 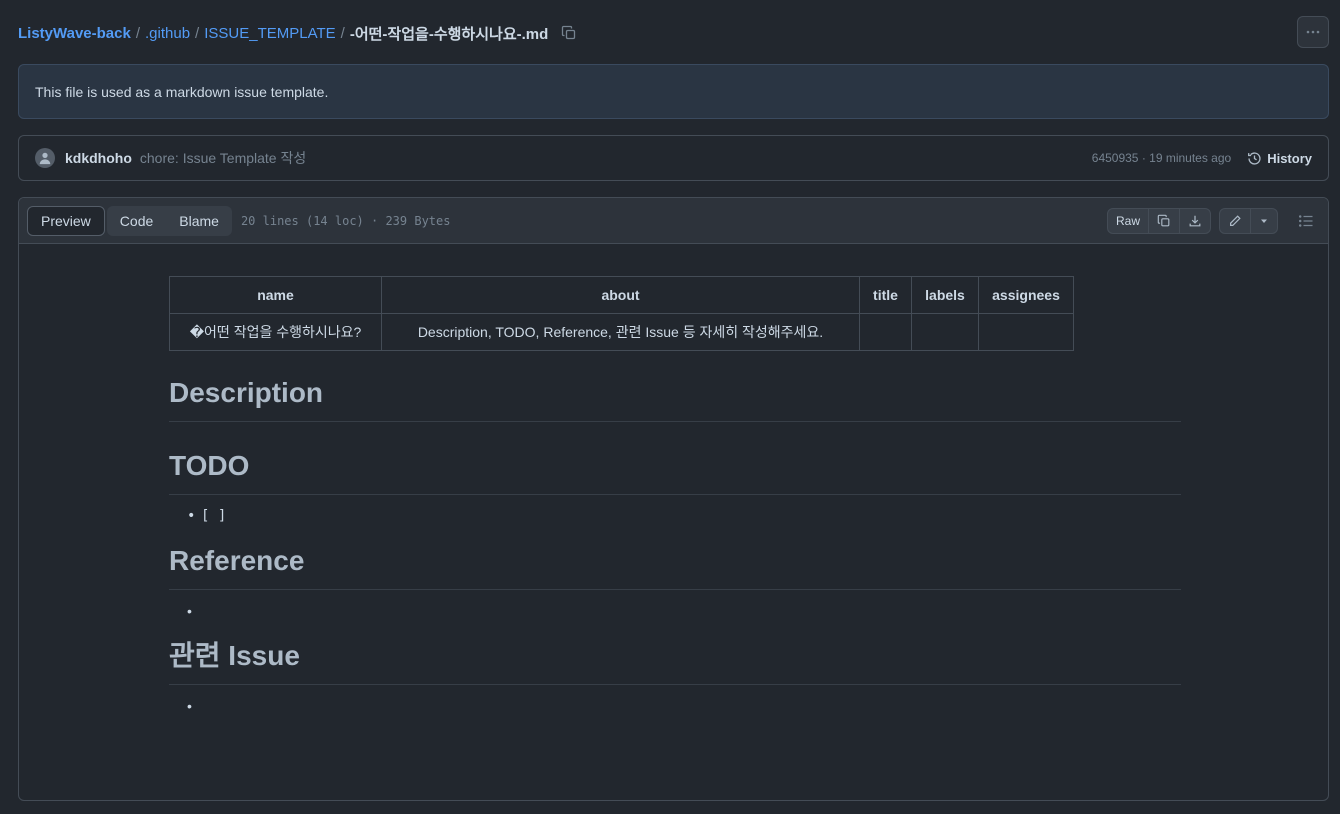 I want to click on pencil-icon, so click(x=1235, y=220).